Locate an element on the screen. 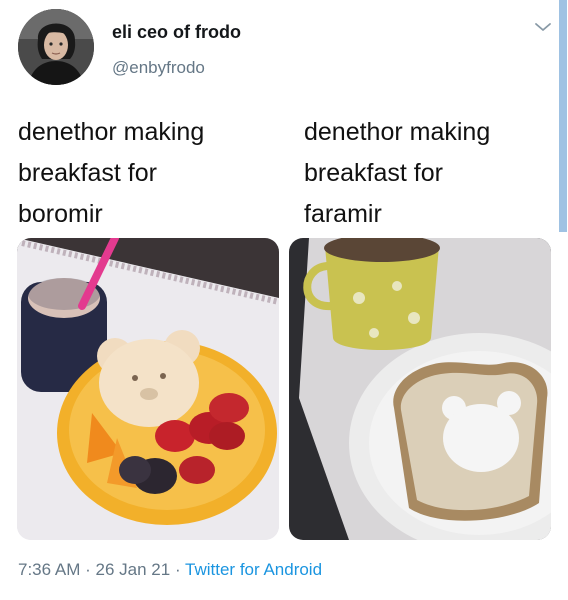  avatar-image is located at coordinates (56, 47).